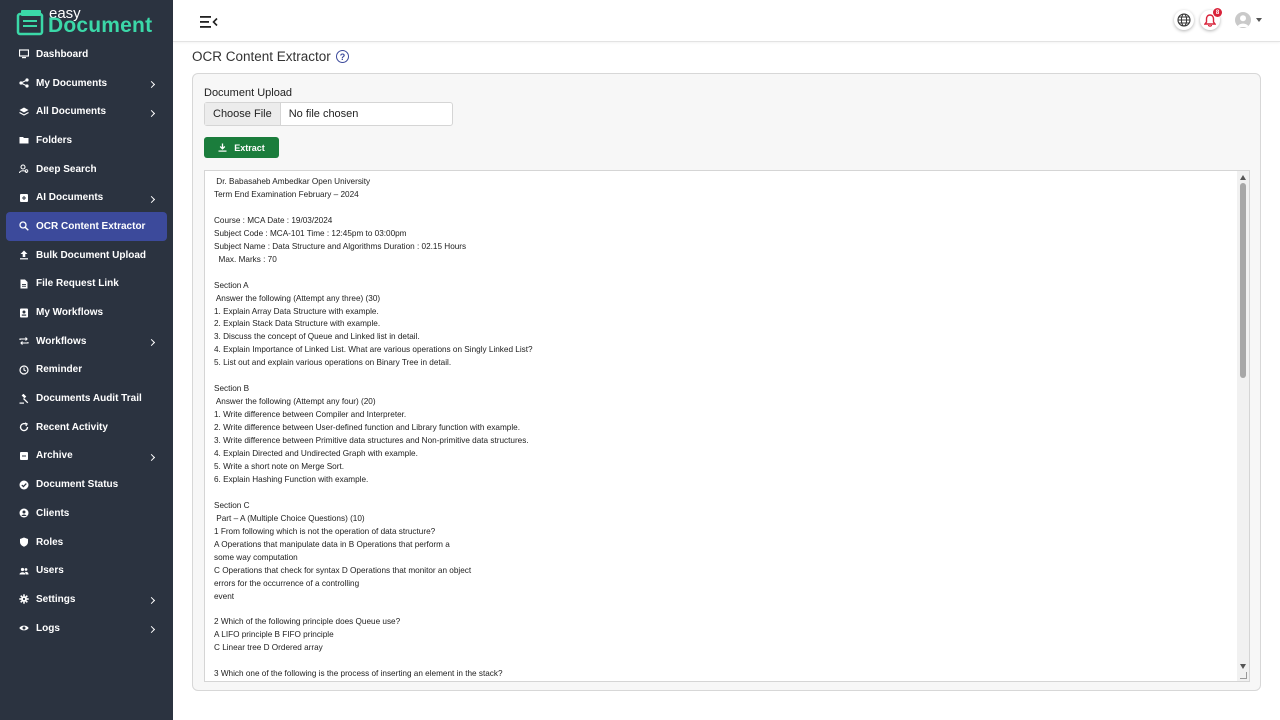 The height and width of the screenshot is (720, 1280). Describe the element at coordinates (30, 23) in the screenshot. I see `logo-icon` at that location.